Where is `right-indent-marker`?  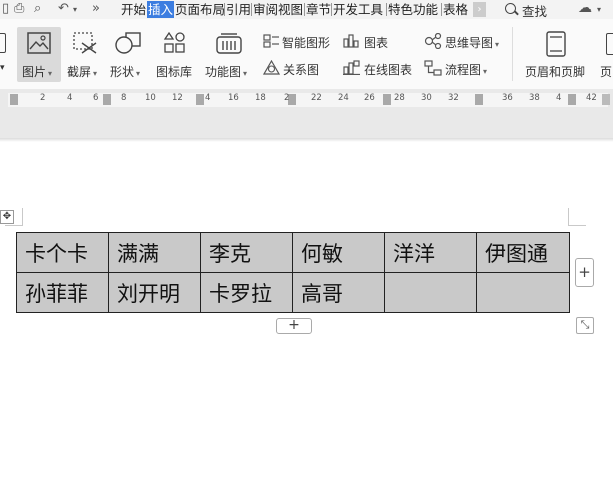 right-indent-marker is located at coordinates (572, 99).